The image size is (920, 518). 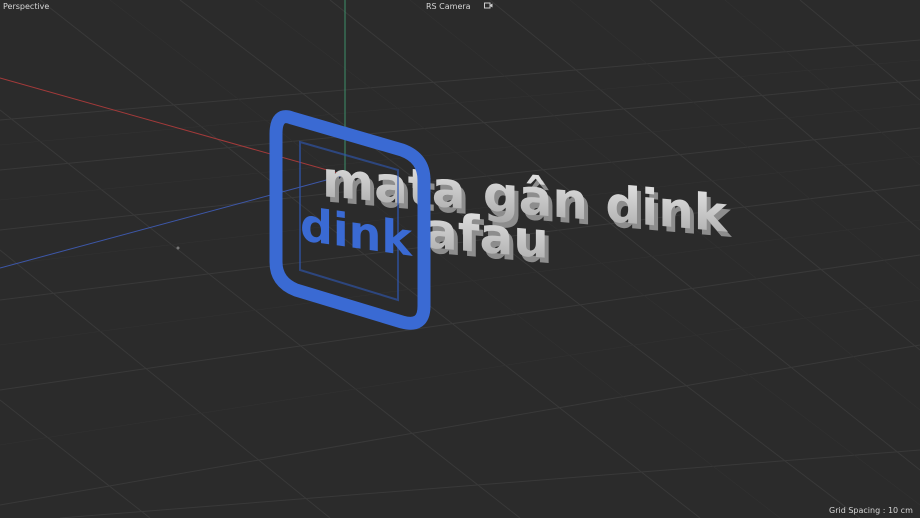 What do you see at coordinates (871, 510) in the screenshot?
I see `grid-spacing-label: Grid Spacing : 10 cm` at bounding box center [871, 510].